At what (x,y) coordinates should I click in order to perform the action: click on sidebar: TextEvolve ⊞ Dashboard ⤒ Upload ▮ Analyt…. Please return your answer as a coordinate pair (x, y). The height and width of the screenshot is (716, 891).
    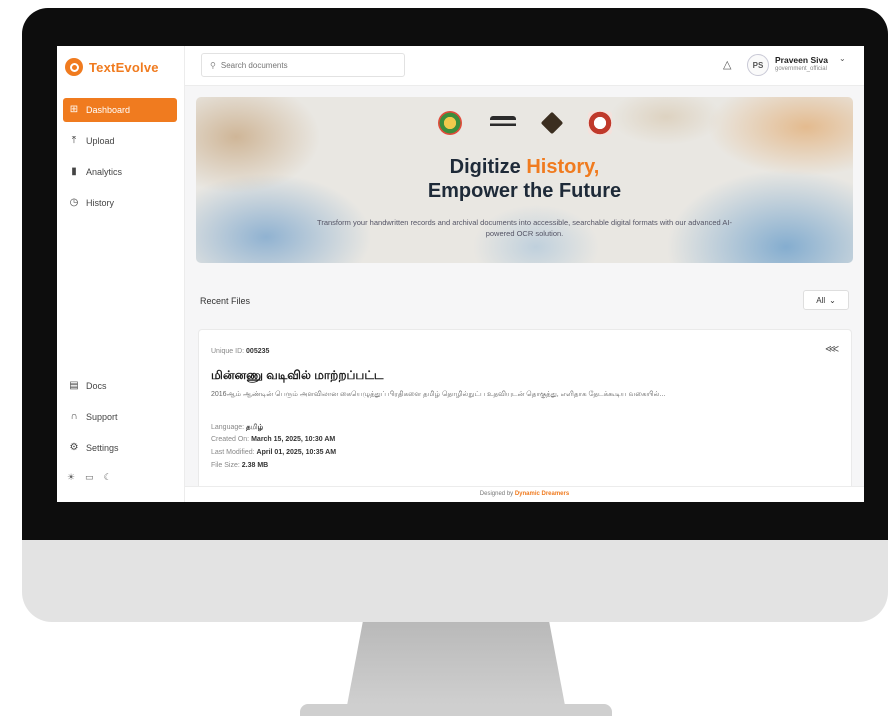
    Looking at the image, I should click on (121, 274).